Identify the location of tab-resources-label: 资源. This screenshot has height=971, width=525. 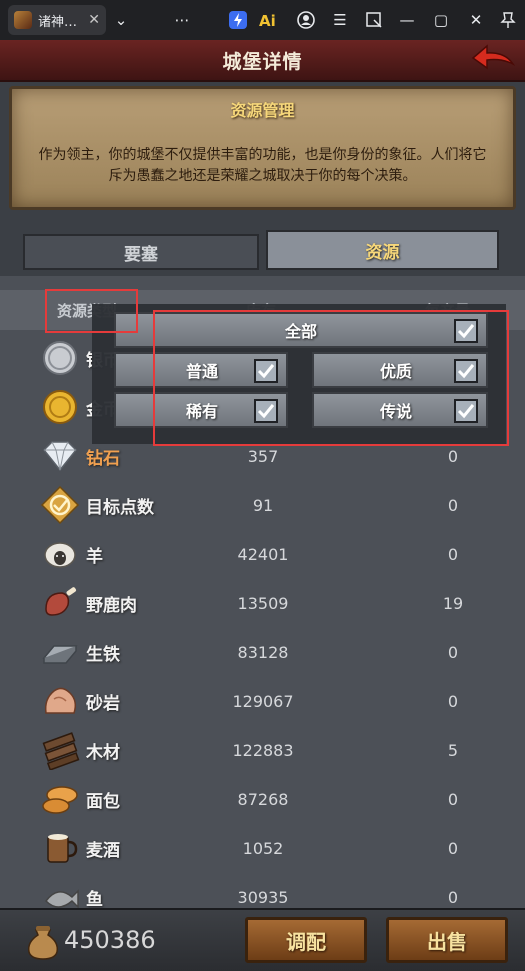
(382, 252).